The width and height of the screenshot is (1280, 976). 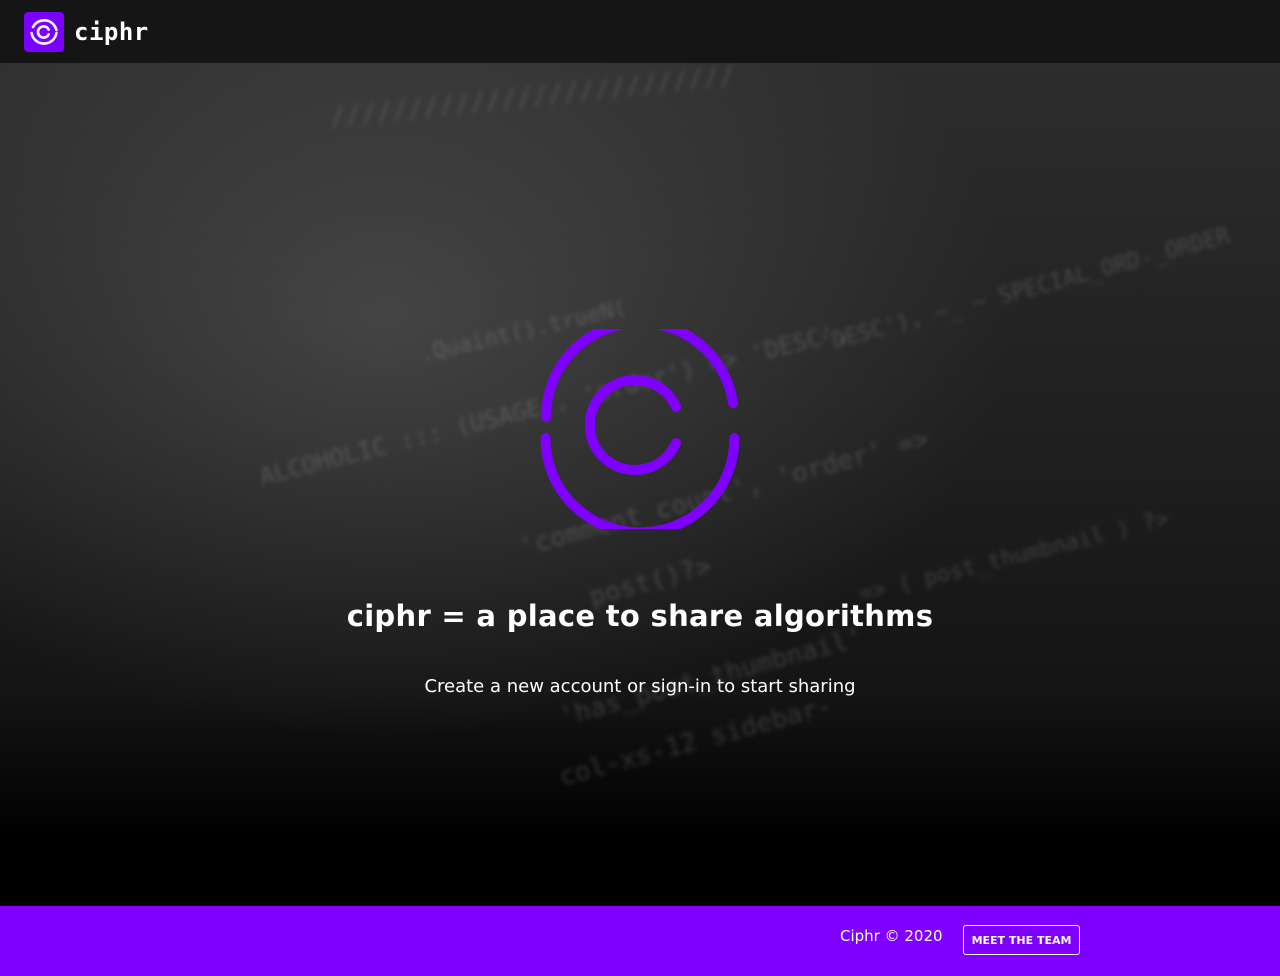 What do you see at coordinates (1021, 940) in the screenshot?
I see `meet-the-team-button: MEET THE TEAM` at bounding box center [1021, 940].